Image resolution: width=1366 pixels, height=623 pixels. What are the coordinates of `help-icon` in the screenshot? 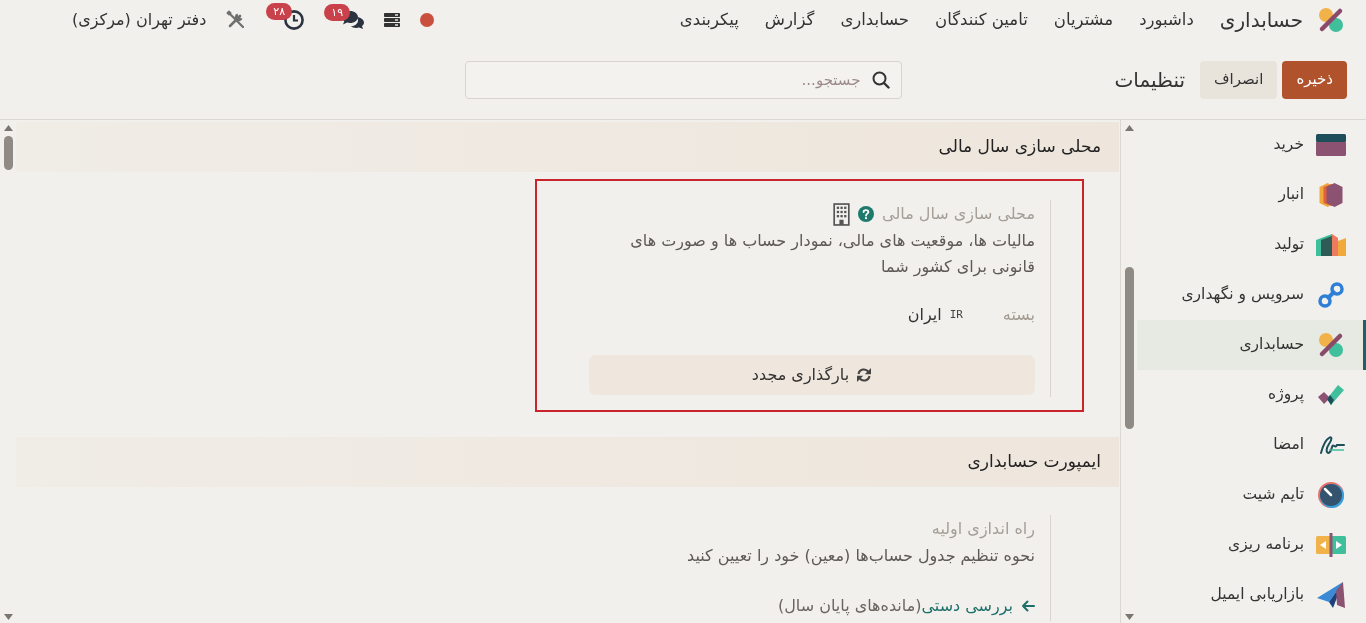 It's located at (866, 214).